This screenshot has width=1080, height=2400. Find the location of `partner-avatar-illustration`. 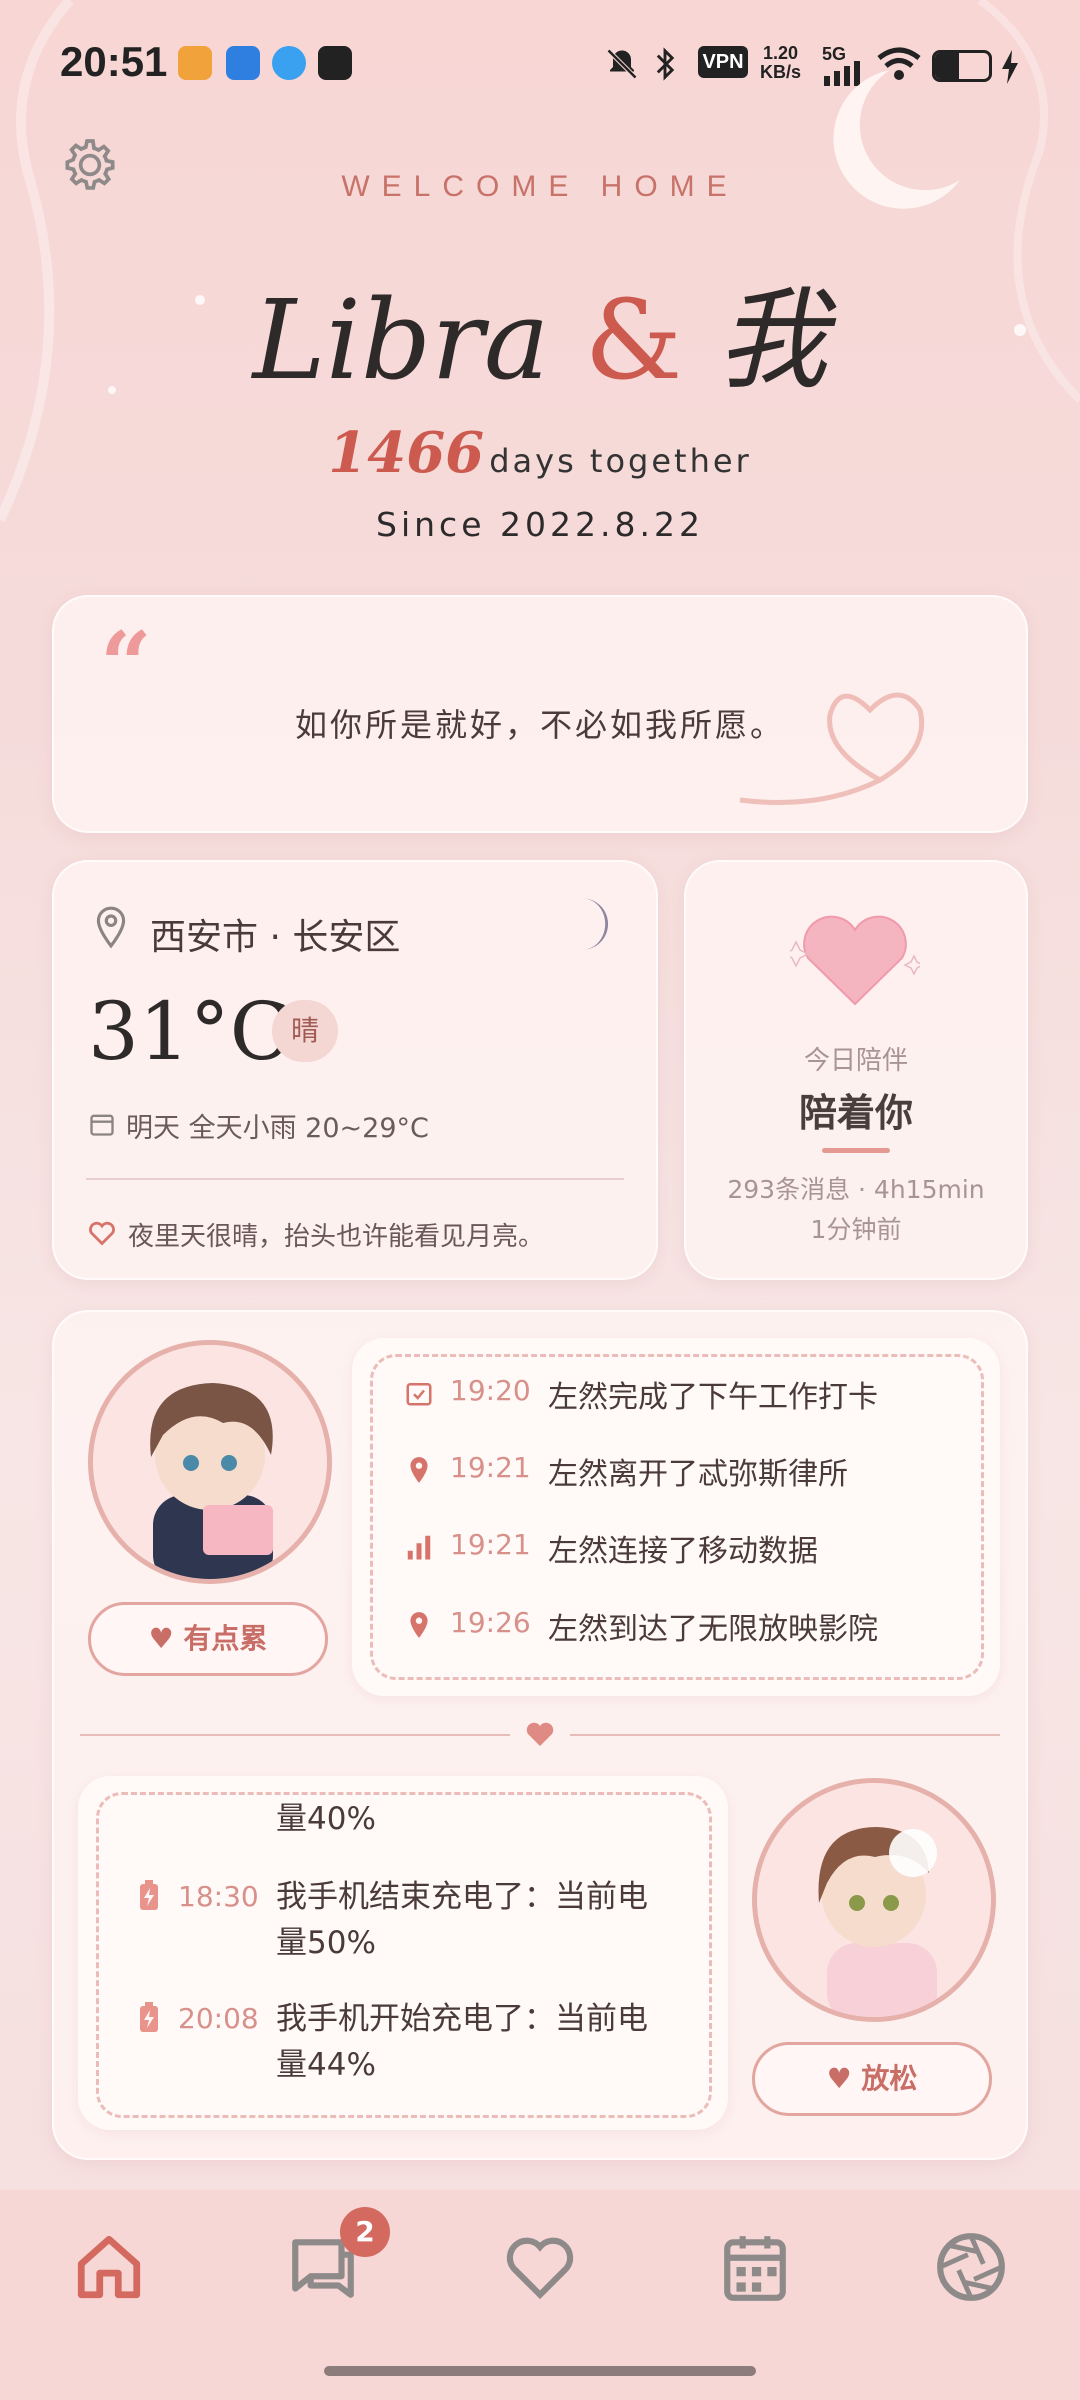

partner-avatar-illustration is located at coordinates (210, 1462).